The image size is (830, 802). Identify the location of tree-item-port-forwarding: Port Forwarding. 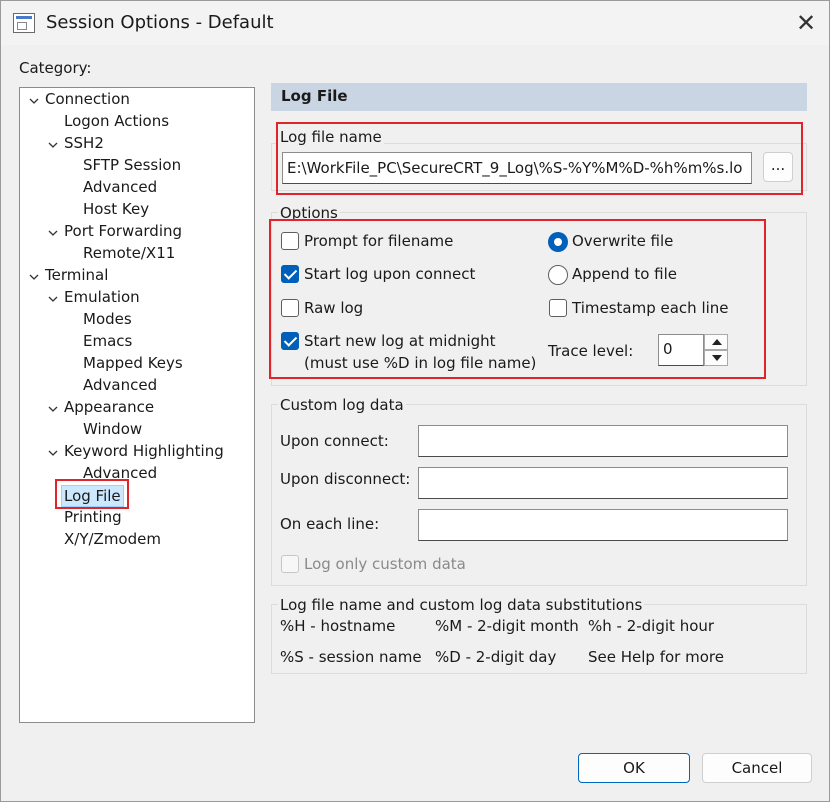
(123, 231).